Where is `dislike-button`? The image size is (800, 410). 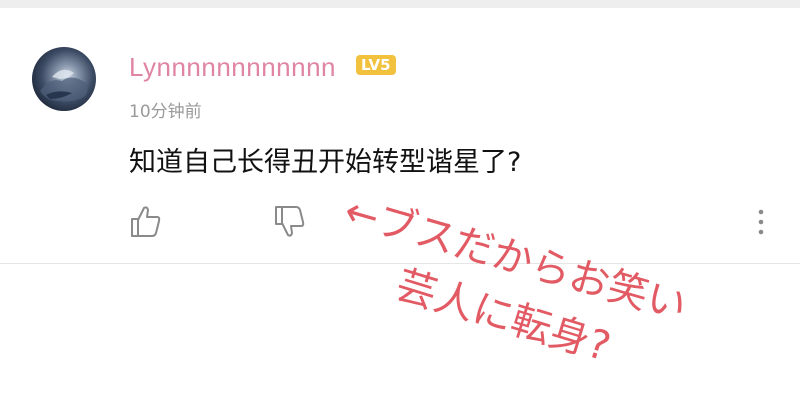
dislike-button is located at coordinates (289, 222).